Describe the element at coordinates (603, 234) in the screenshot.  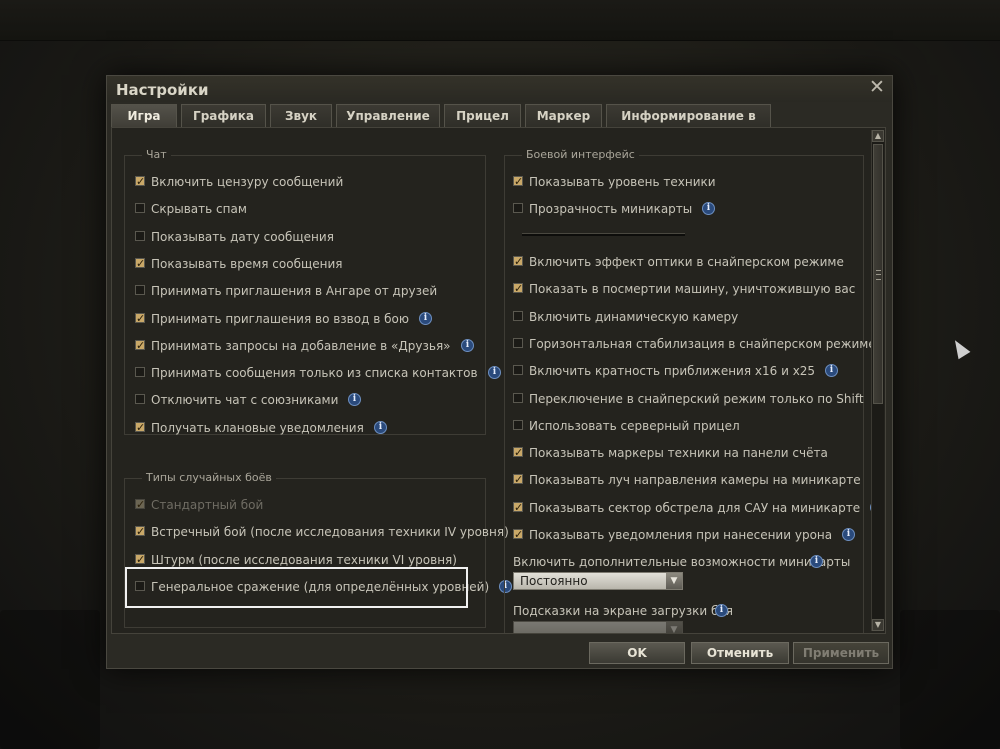
I see `minimap-transparency-slider` at that location.